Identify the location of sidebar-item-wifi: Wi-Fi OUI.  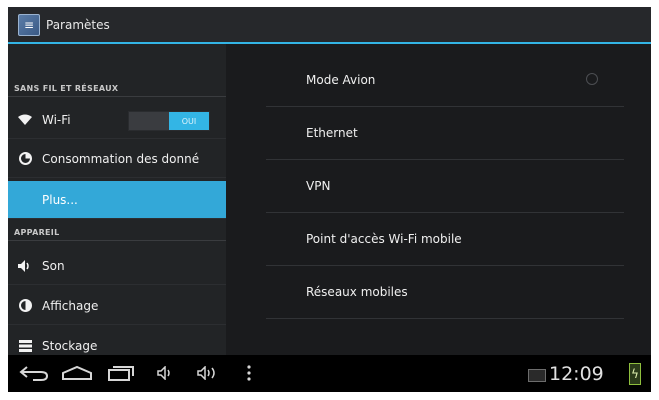
(117, 120).